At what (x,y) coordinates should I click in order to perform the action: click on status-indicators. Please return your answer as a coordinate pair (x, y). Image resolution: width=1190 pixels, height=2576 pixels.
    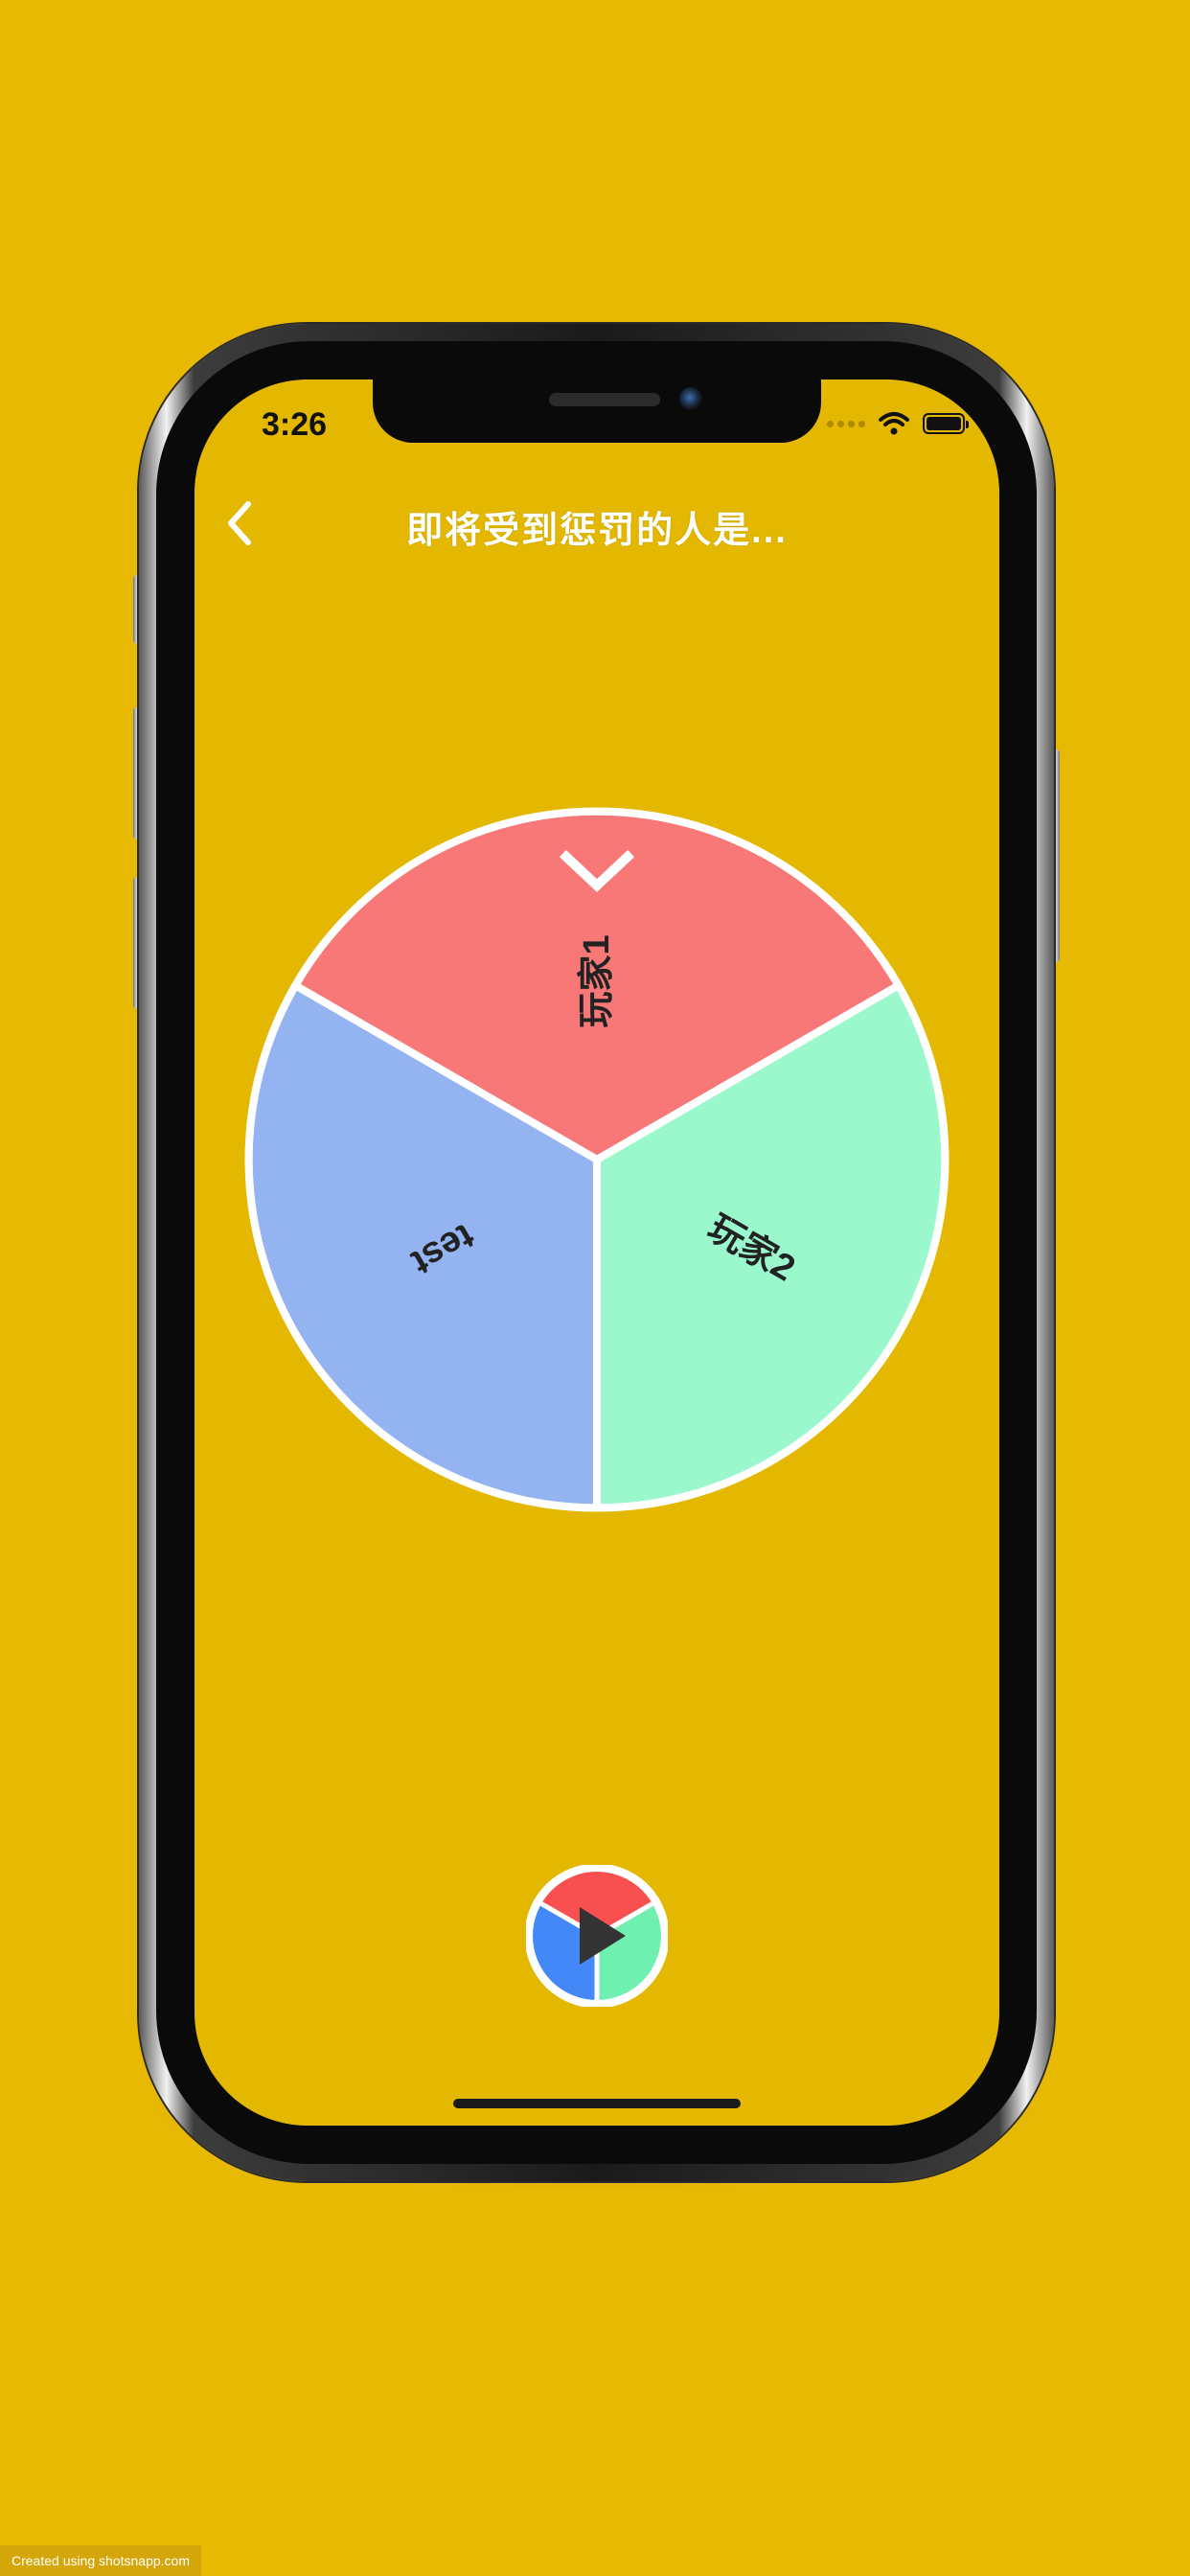
    Looking at the image, I should click on (898, 423).